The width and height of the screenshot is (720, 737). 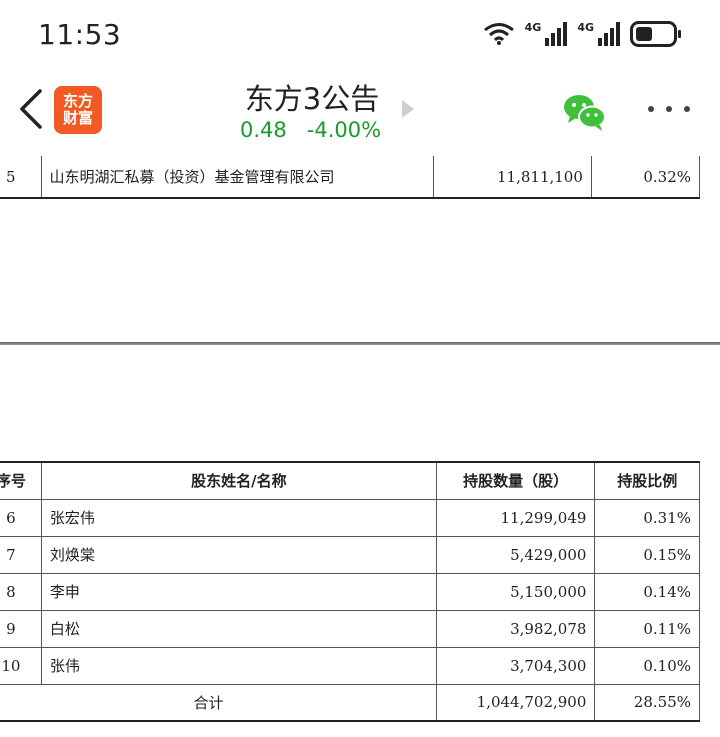 What do you see at coordinates (515, 480) in the screenshot?
I see `header-shares: 持股数量（股）` at bounding box center [515, 480].